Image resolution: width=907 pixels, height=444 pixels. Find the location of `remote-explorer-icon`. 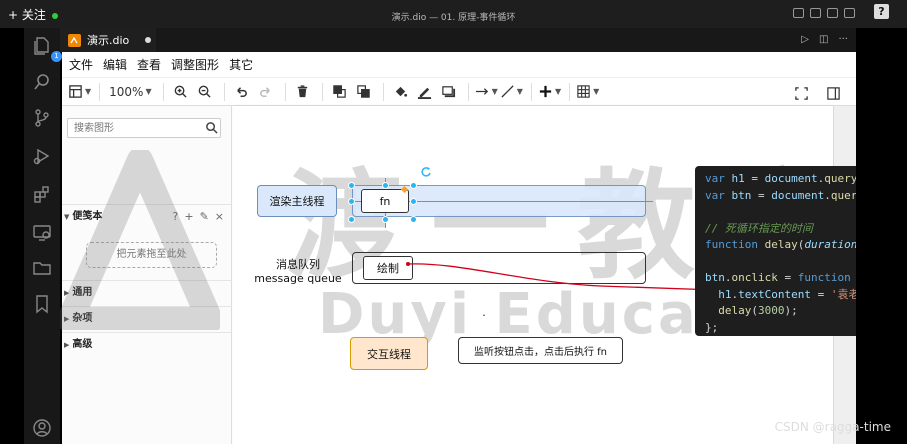

remote-explorer-icon is located at coordinates (42, 232).